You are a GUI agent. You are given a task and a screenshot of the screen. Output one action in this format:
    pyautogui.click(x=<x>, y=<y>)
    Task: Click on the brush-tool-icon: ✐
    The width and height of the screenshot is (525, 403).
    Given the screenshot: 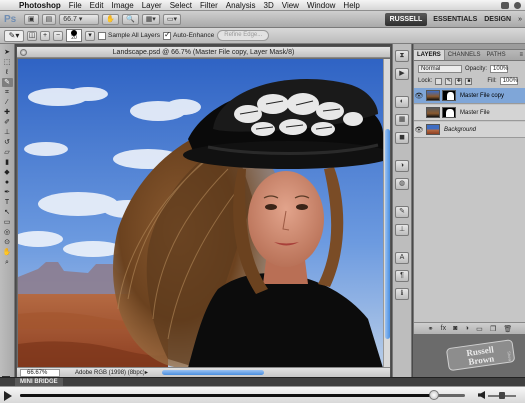 What is the action you would take?
    pyautogui.click(x=7, y=122)
    